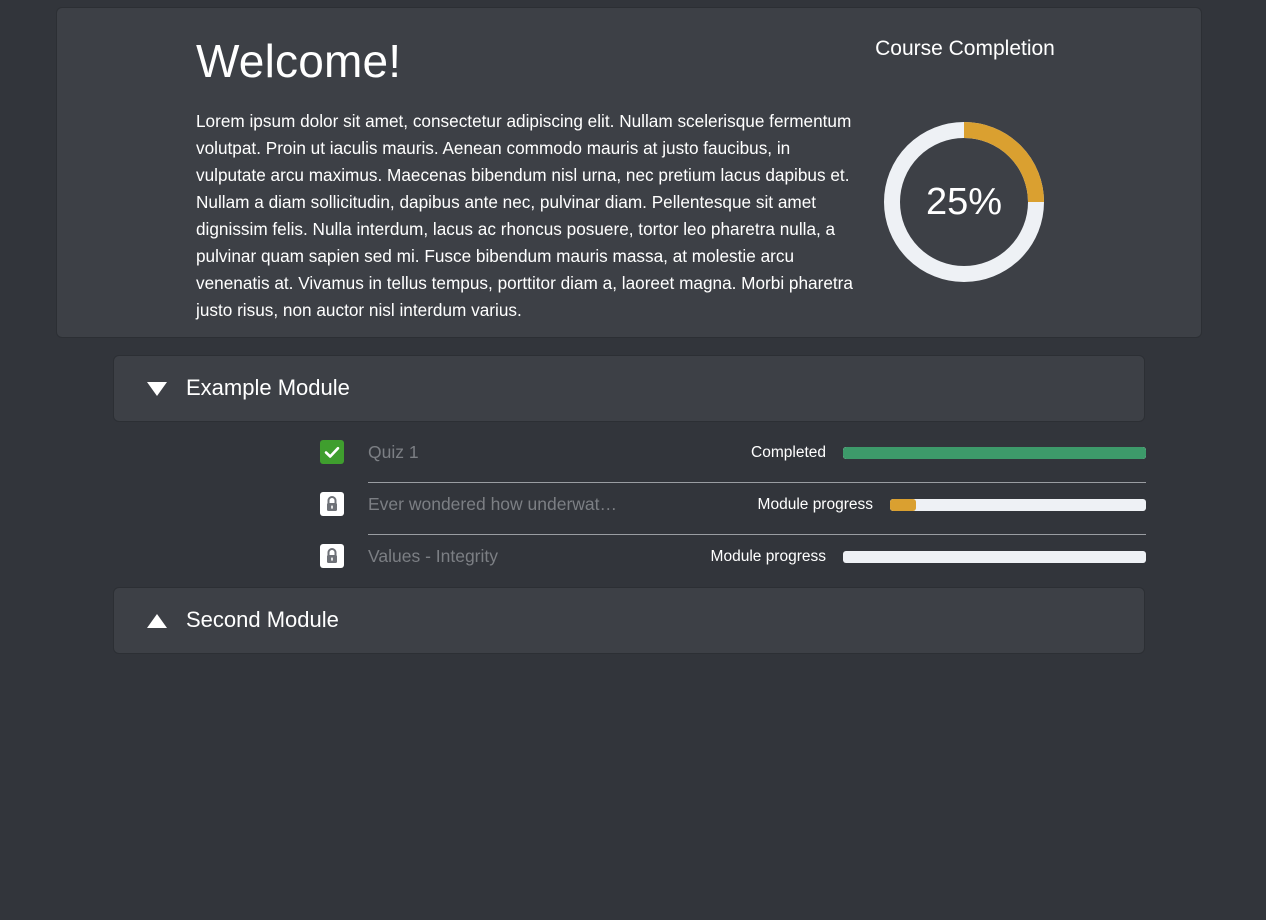  What do you see at coordinates (733, 460) in the screenshot?
I see `lesson-row: Quiz 1 Completed` at bounding box center [733, 460].